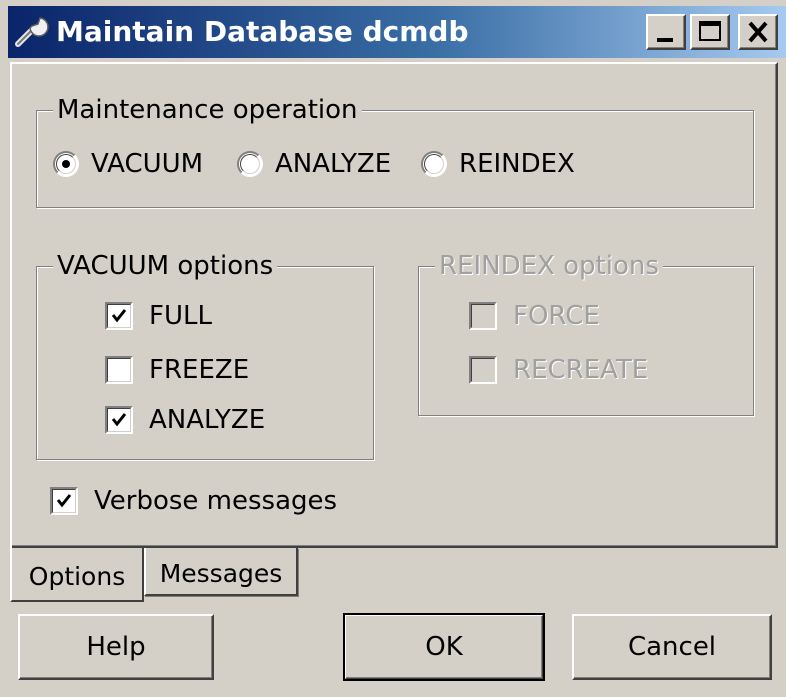 This screenshot has width=786, height=697. Describe the element at coordinates (116, 647) in the screenshot. I see `help-button: Help` at that location.